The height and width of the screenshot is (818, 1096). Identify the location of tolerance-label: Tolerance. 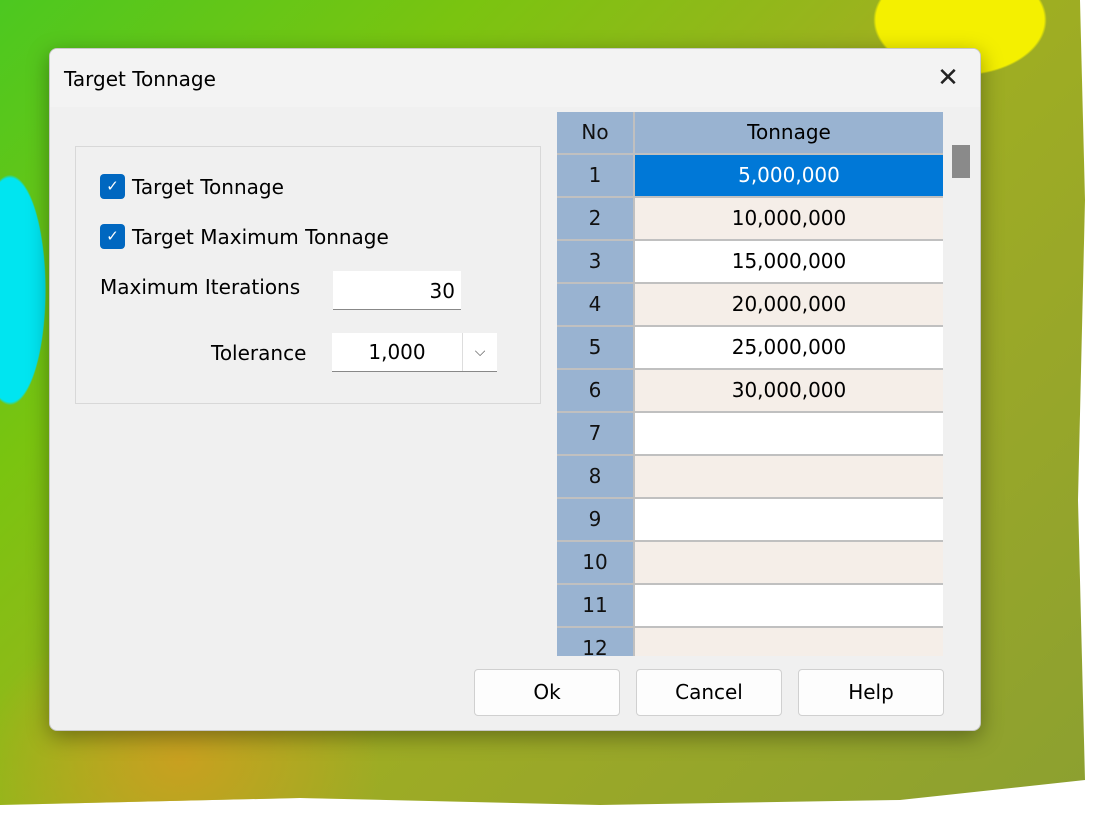
(259, 353).